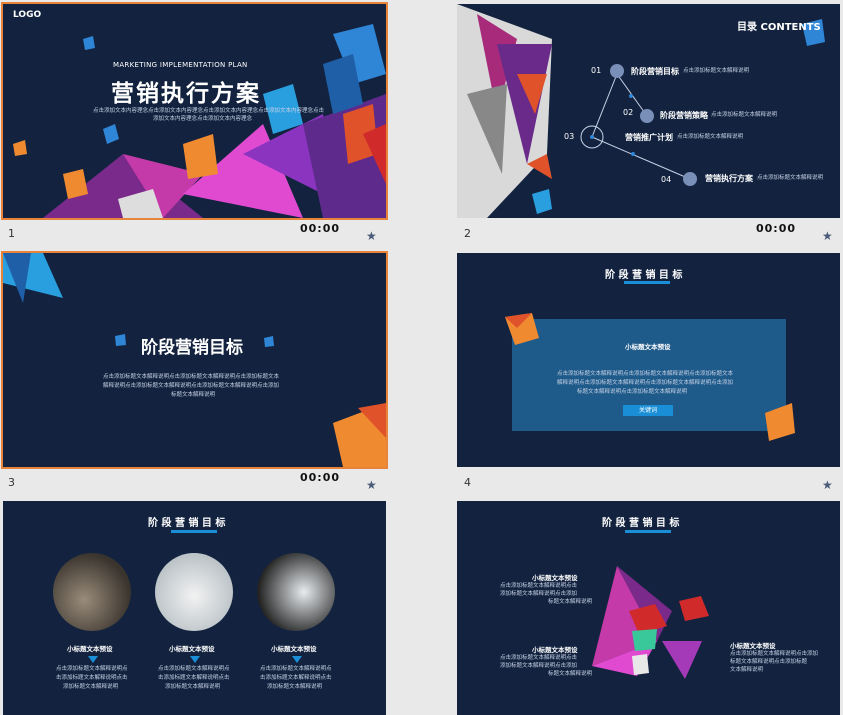 The image size is (843, 715). Describe the element at coordinates (92, 678) in the screenshot. I see `col-1-desc-2: 击添加标题文本解释说明点击` at that location.